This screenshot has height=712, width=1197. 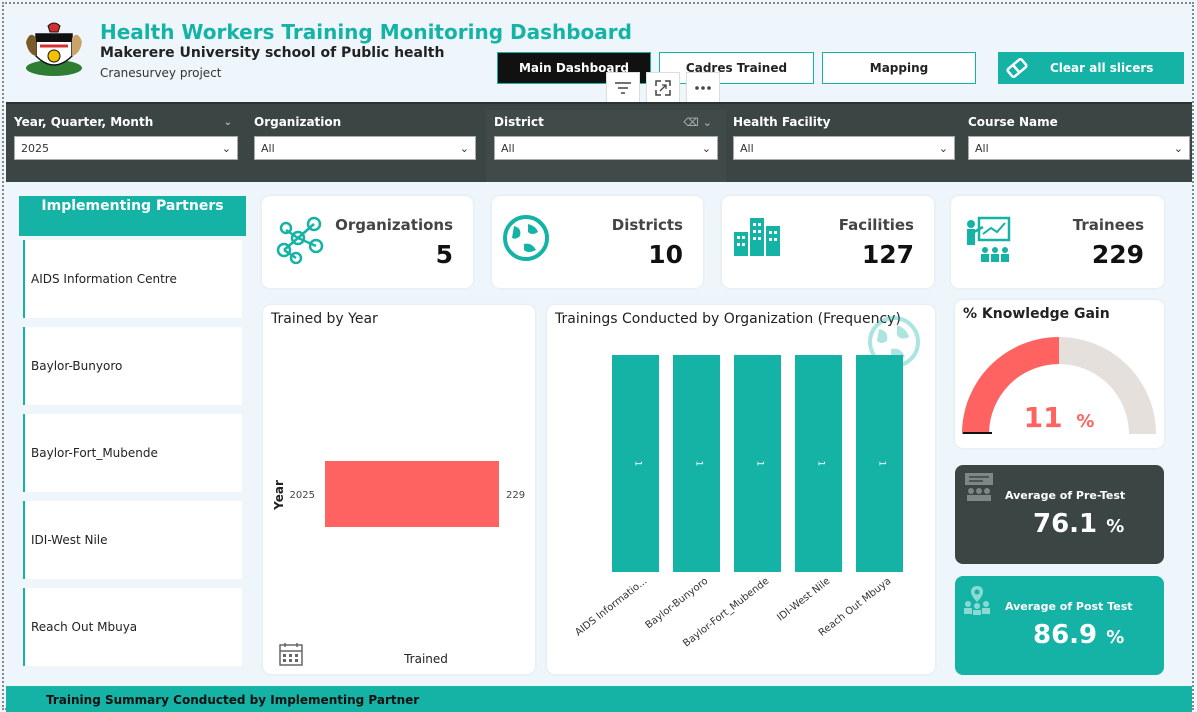 I want to click on slicer-year-label: Year, Quarter, Month, so click(x=84, y=122).